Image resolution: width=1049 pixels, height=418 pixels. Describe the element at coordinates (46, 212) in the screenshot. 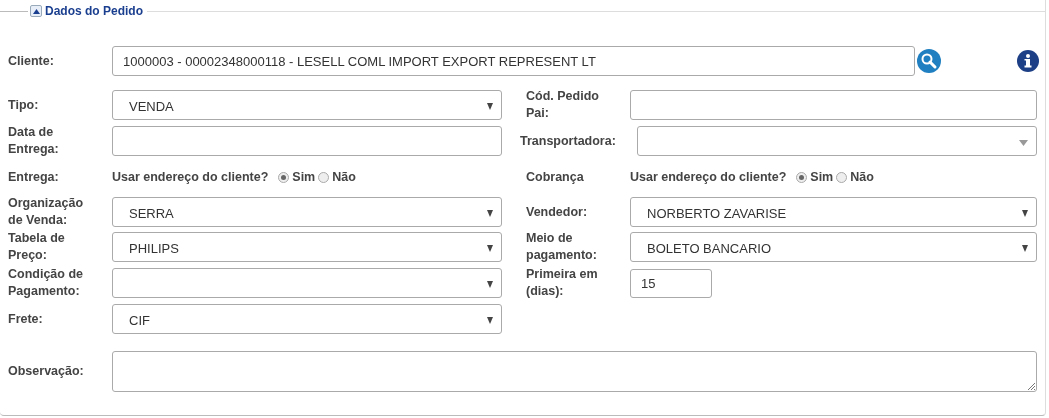

I see `field-label: Organização de Venda:` at that location.